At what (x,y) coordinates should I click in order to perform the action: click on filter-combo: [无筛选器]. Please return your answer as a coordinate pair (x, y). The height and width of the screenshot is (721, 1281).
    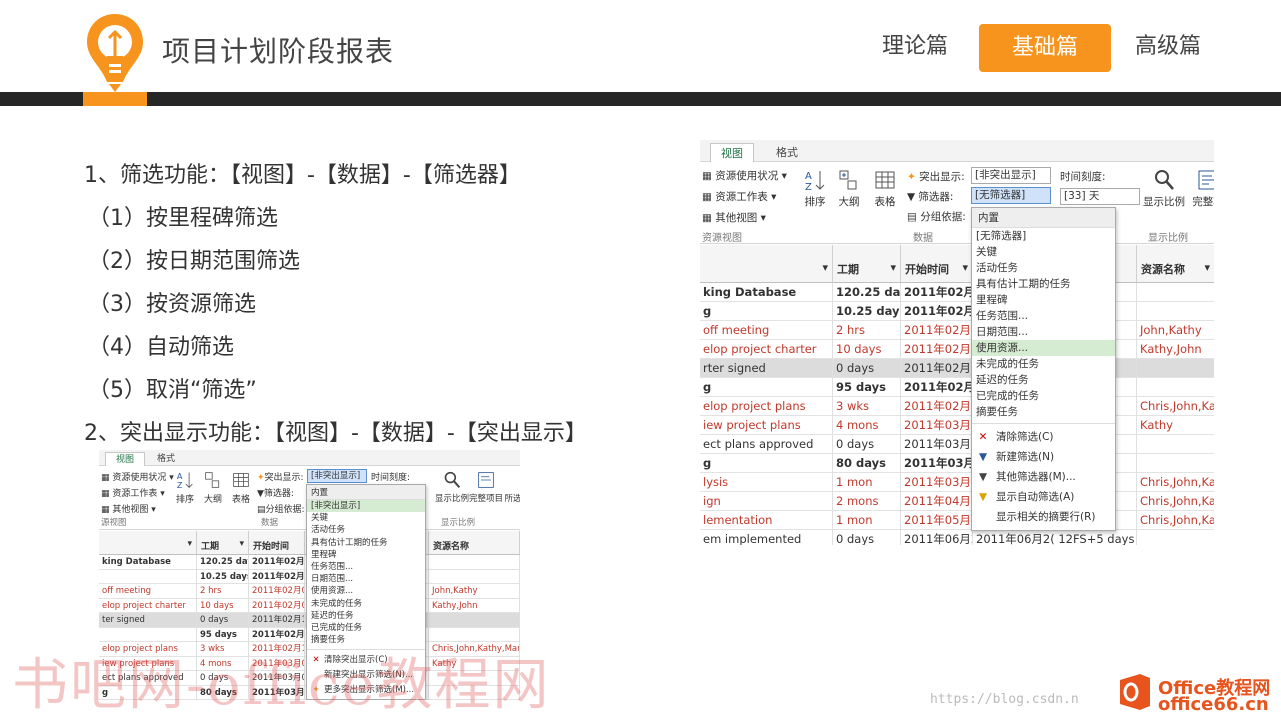
    Looking at the image, I should click on (1011, 195).